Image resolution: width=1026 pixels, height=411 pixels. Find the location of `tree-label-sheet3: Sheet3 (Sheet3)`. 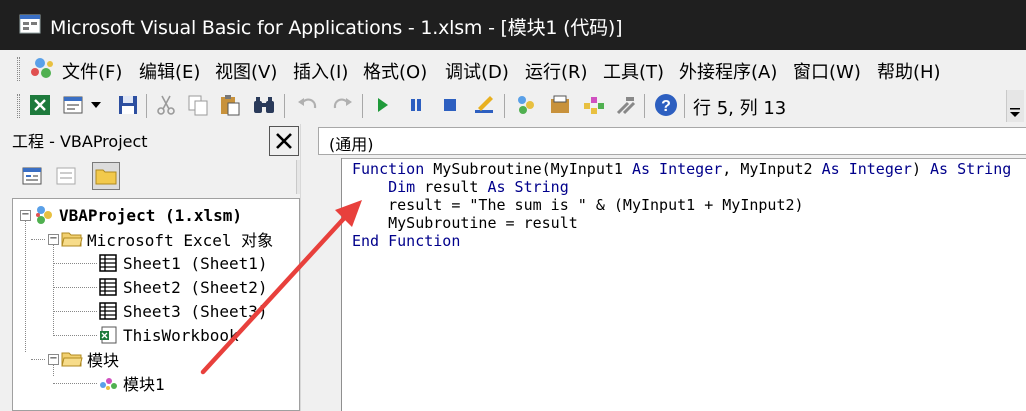

tree-label-sheet3: Sheet3 (Sheet3) is located at coordinates (195, 311).